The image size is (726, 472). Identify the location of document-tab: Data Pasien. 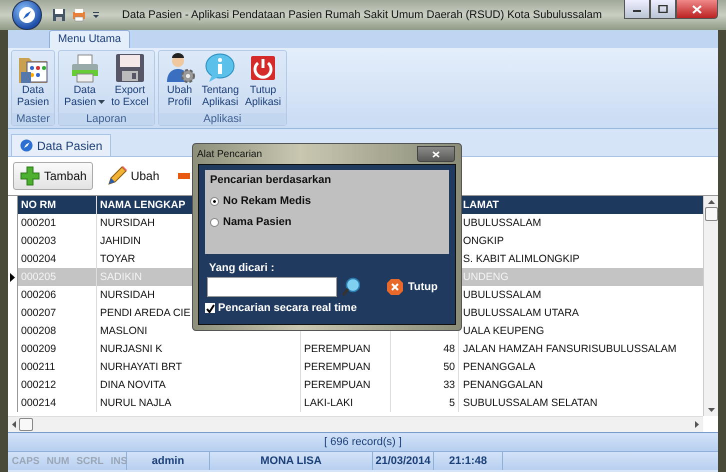
(61, 145).